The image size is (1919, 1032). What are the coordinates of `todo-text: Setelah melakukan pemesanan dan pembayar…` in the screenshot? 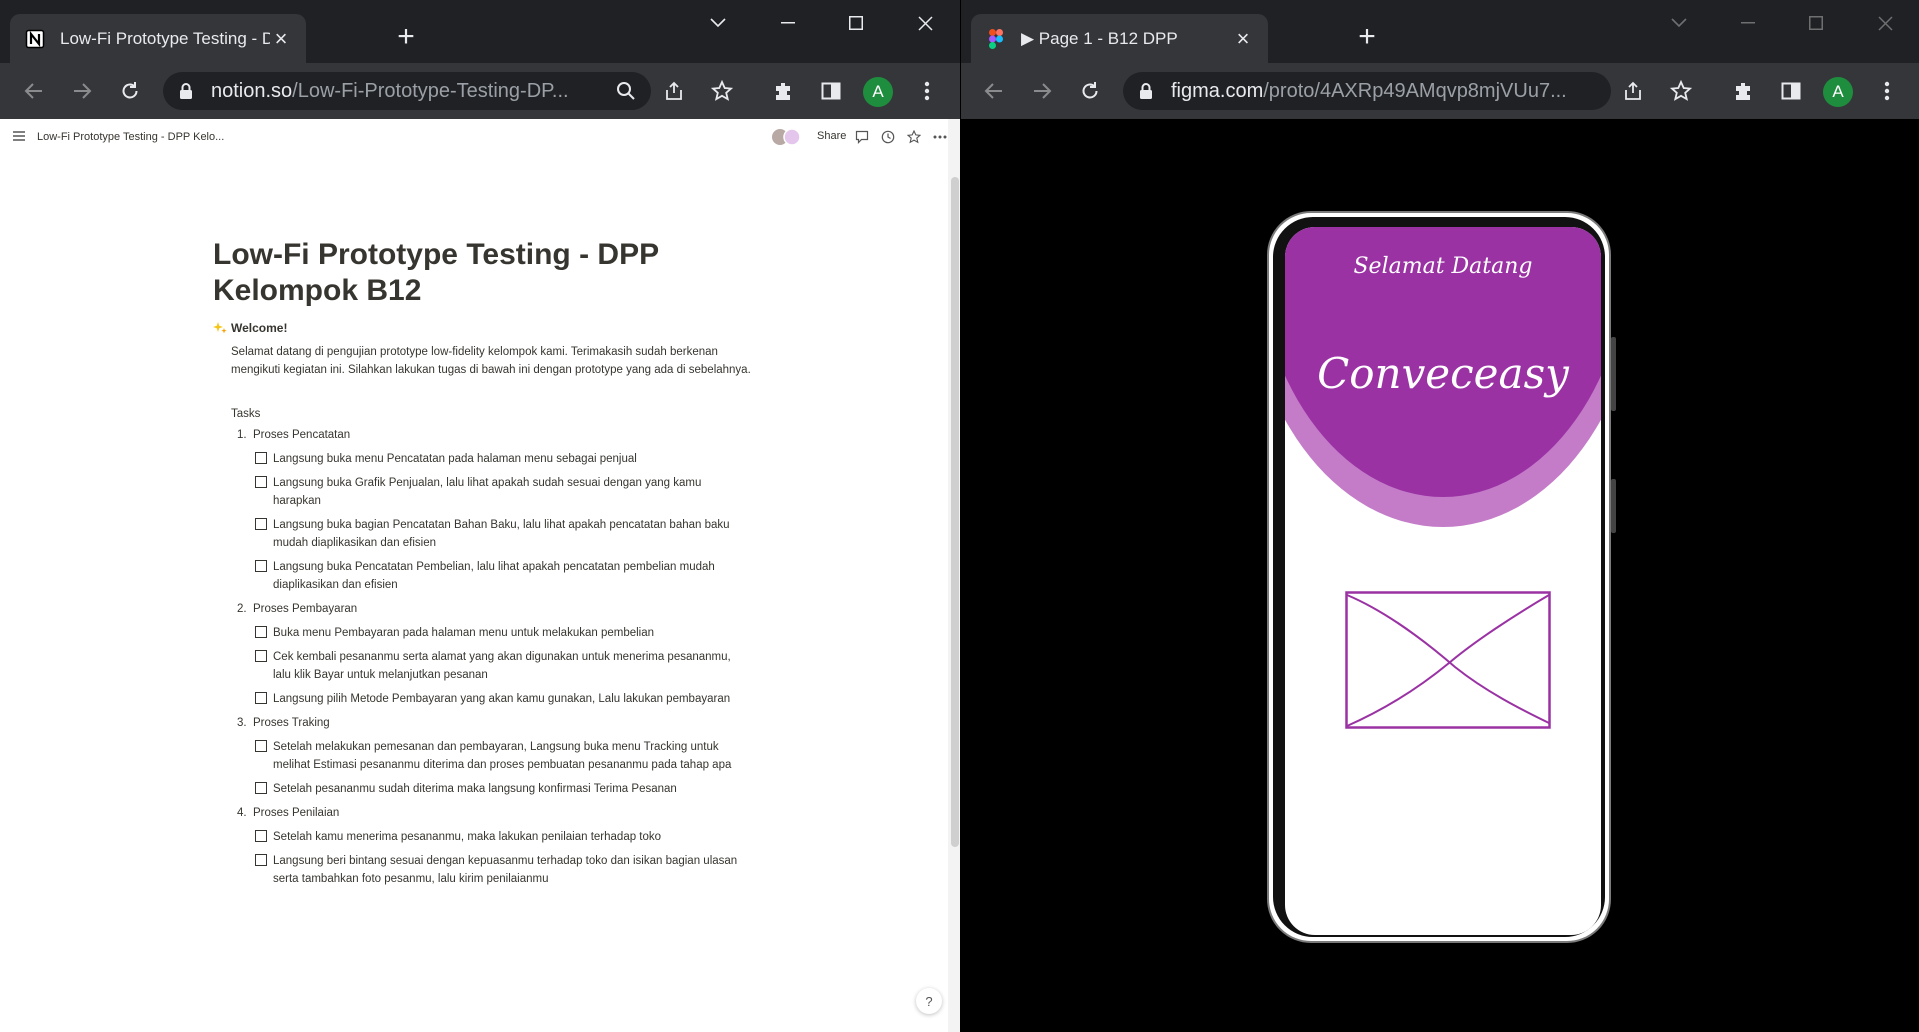 It's located at (508, 756).